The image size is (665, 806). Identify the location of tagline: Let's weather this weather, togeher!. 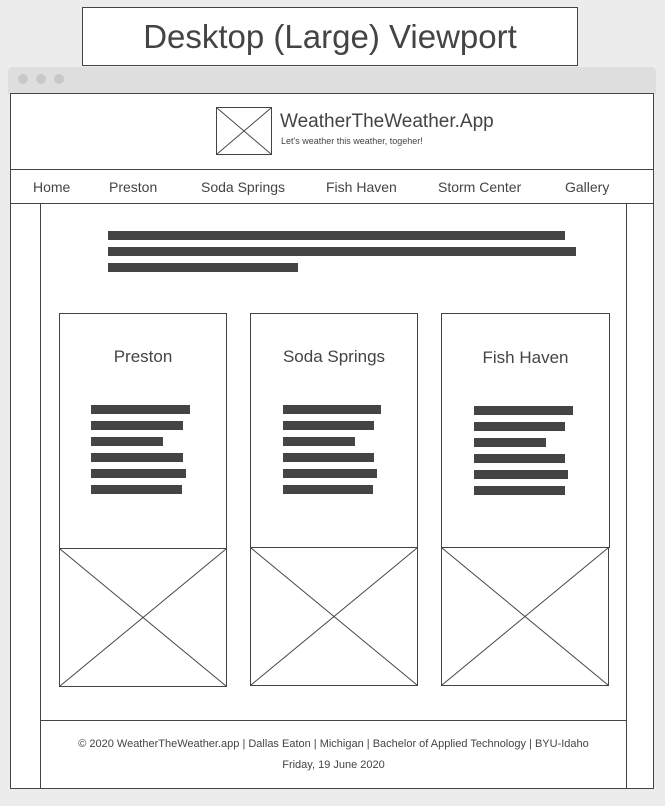
(352, 141).